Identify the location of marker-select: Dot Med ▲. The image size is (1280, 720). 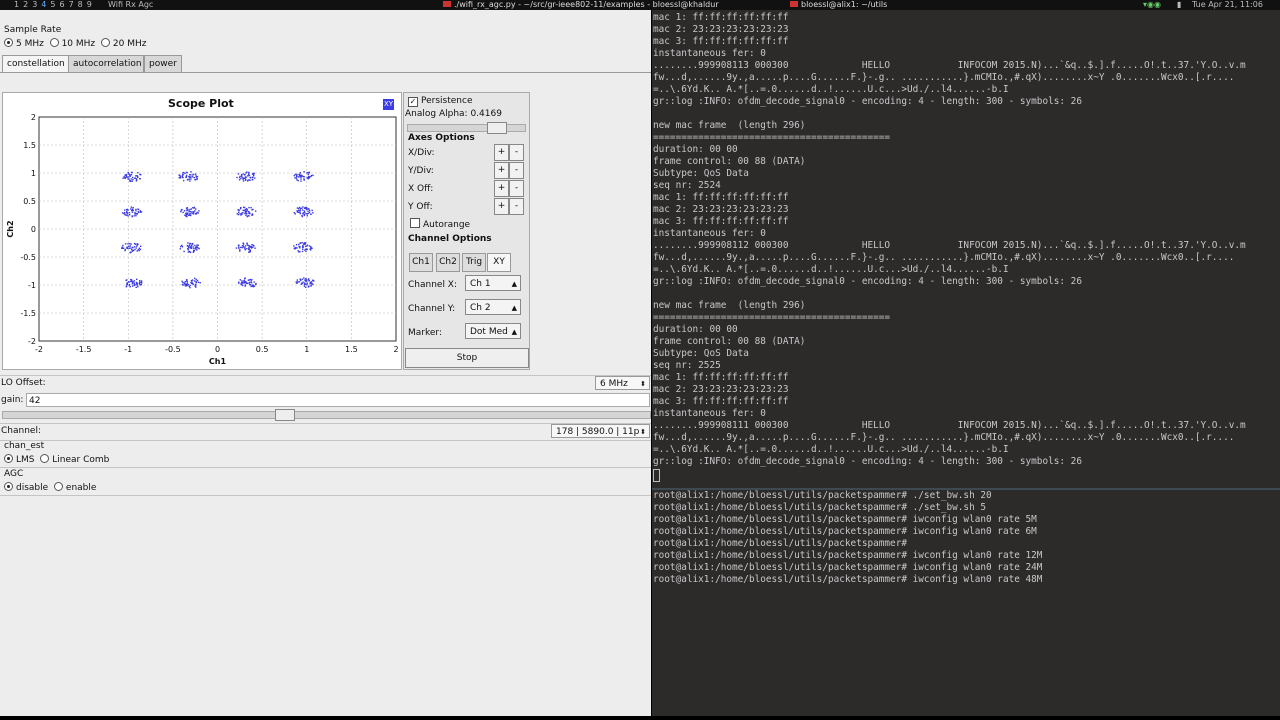
(493, 331).